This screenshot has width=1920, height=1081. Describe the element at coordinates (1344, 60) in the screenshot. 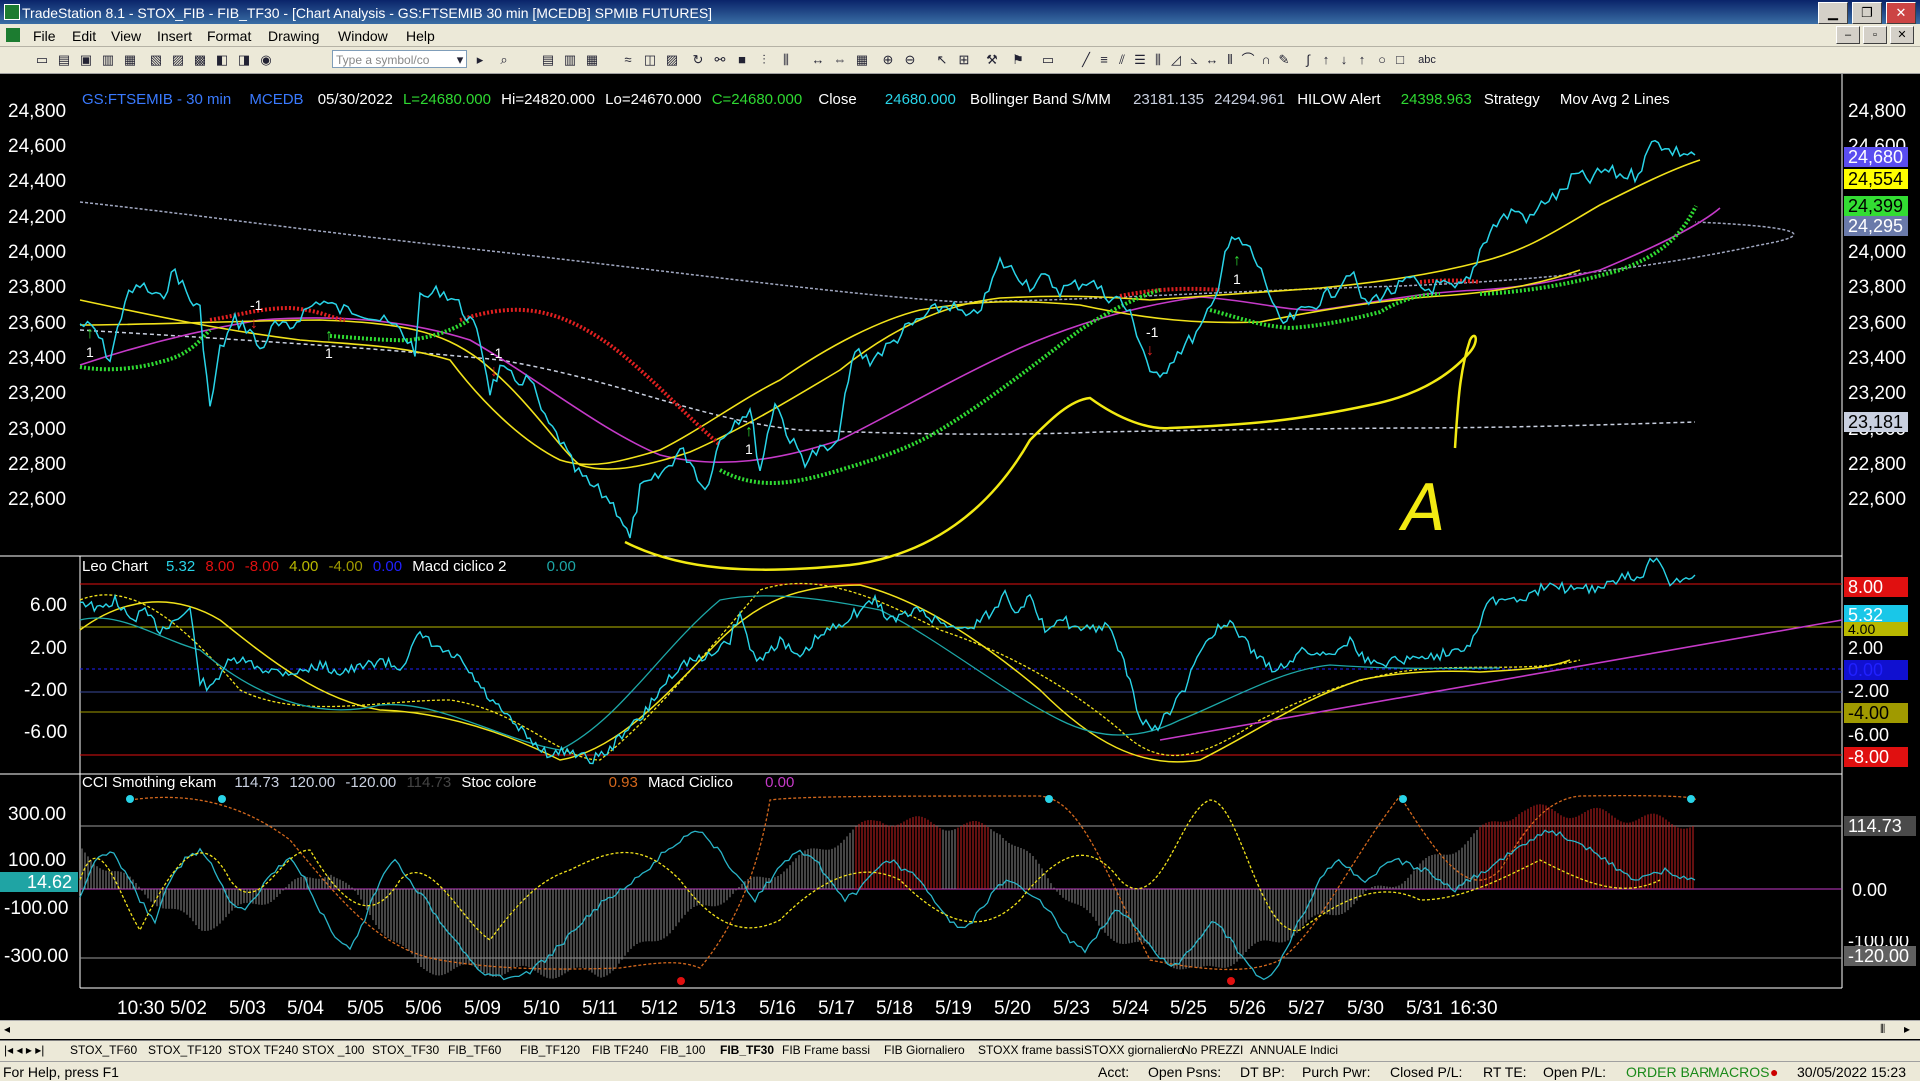

I see `down-arrow-icon: ↓` at that location.